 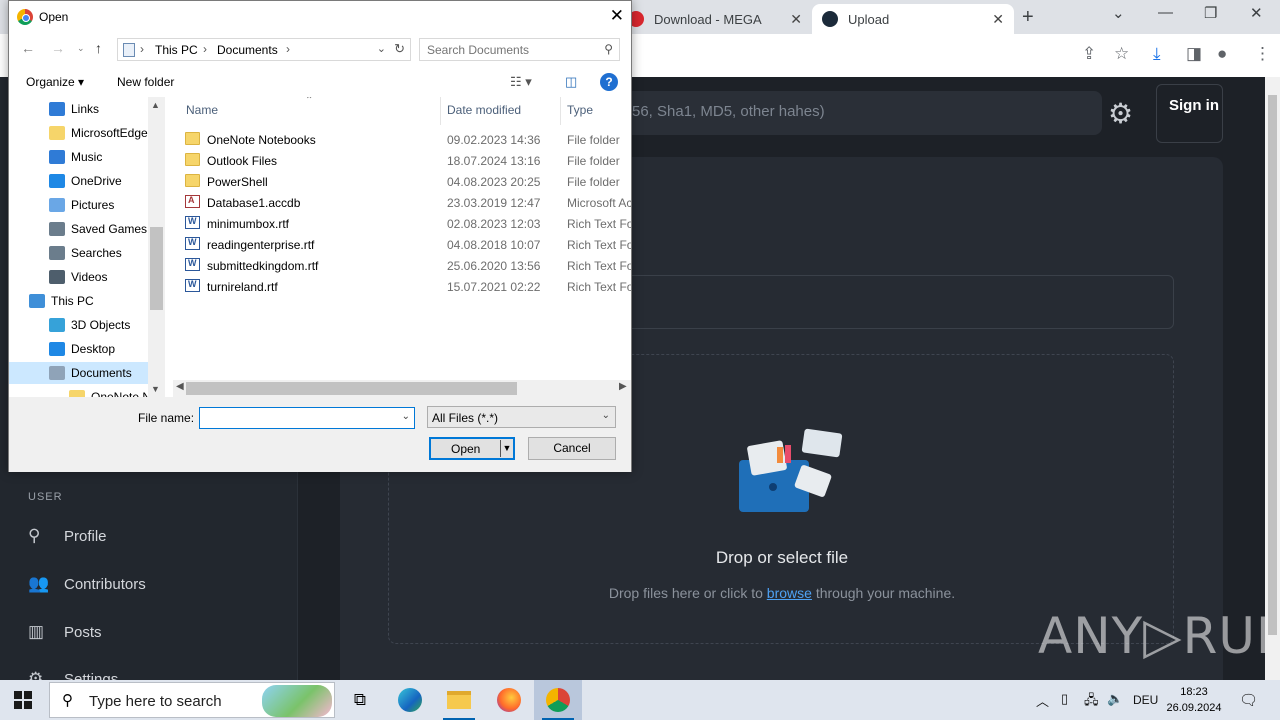 I want to click on side-panel-icon: ◨, so click(x=1194, y=54).